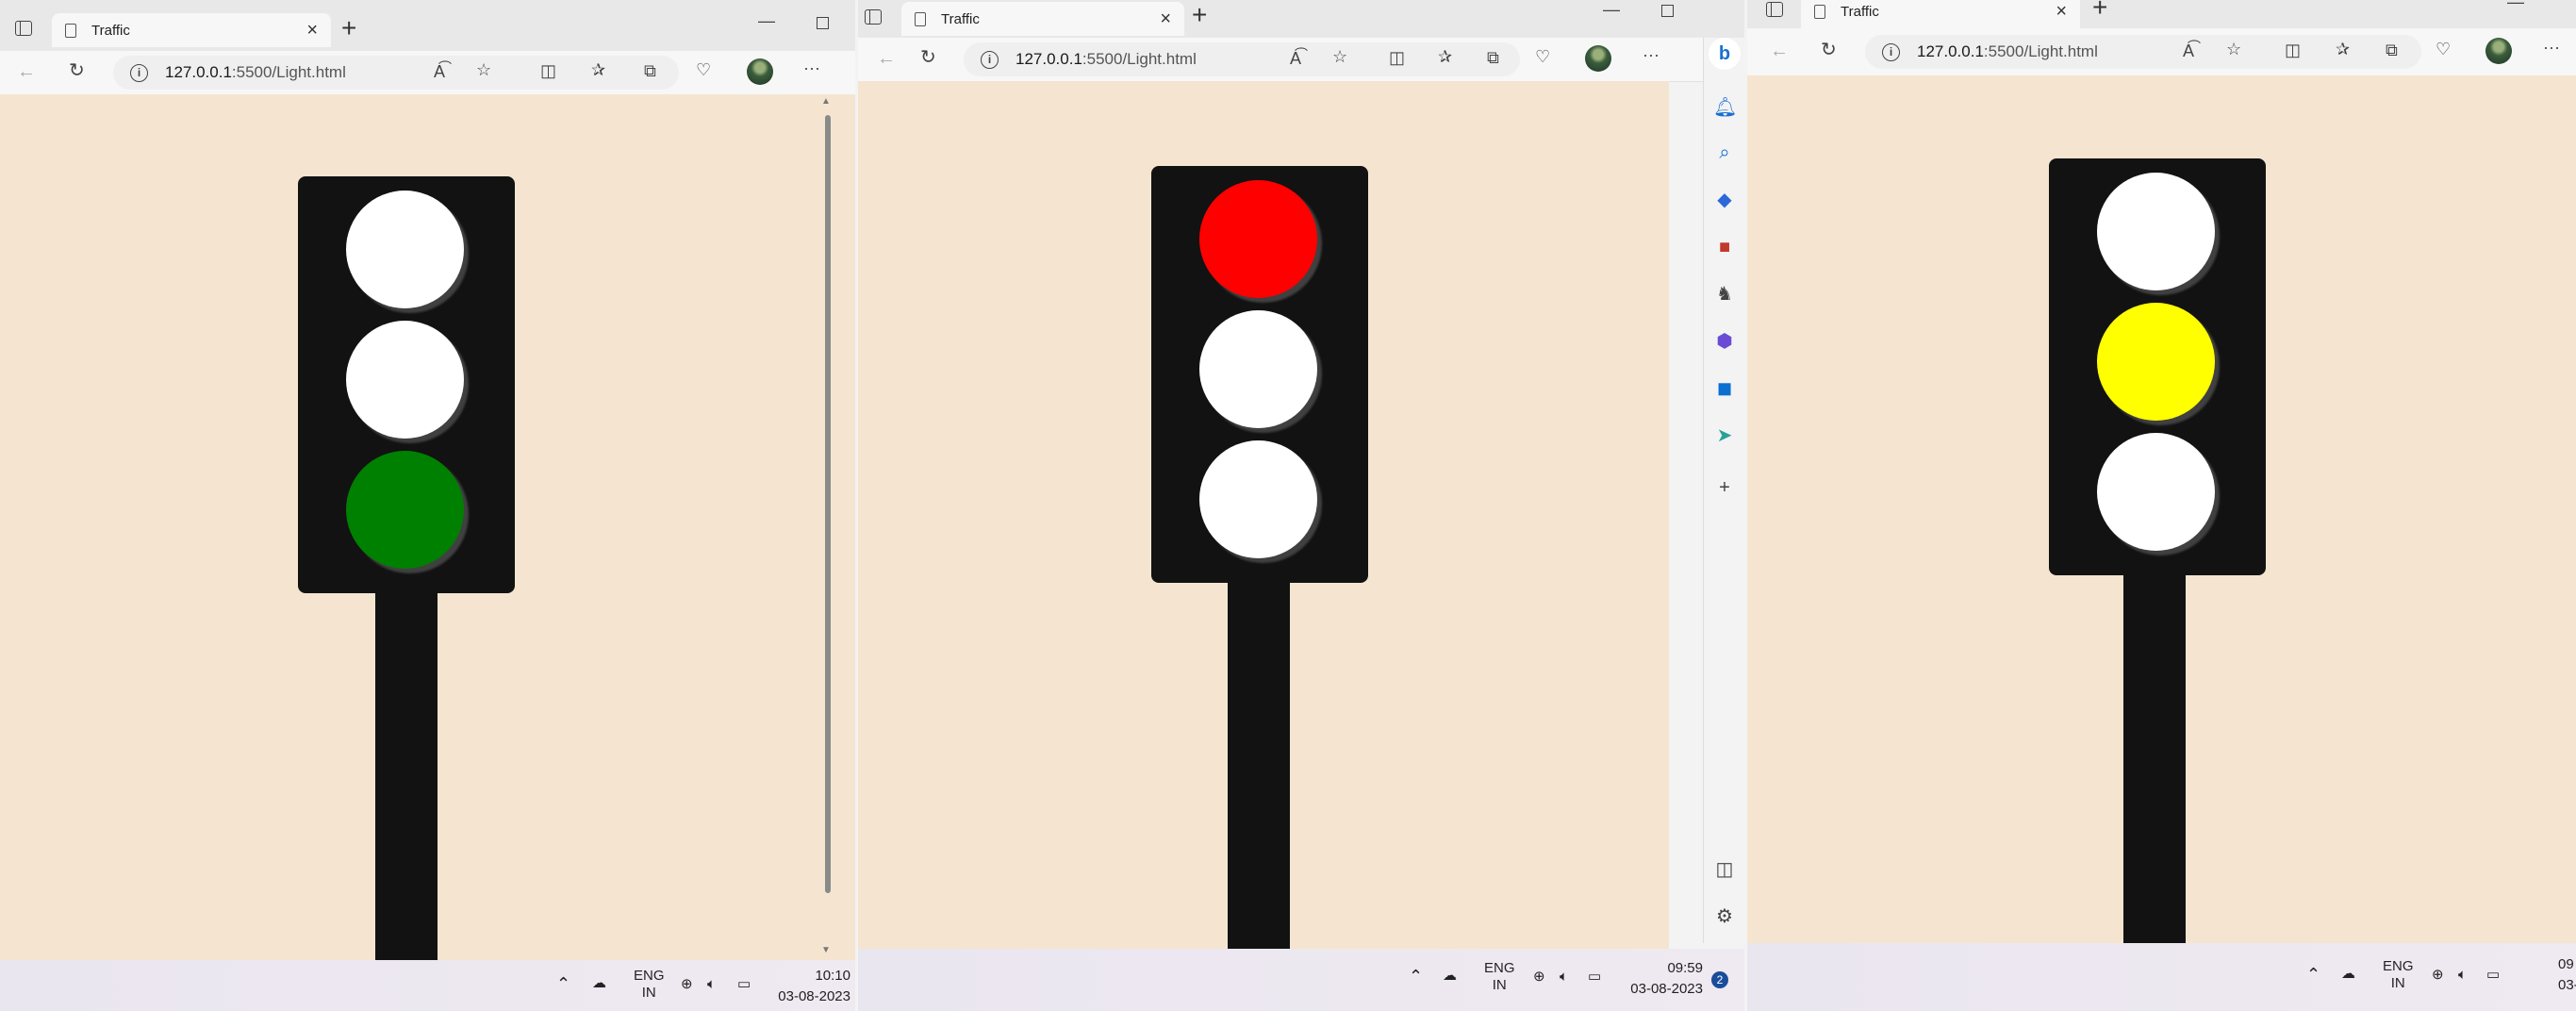 The width and height of the screenshot is (2576, 1011). What do you see at coordinates (1724, 916) in the screenshot?
I see `gear-icon: ⚙` at bounding box center [1724, 916].